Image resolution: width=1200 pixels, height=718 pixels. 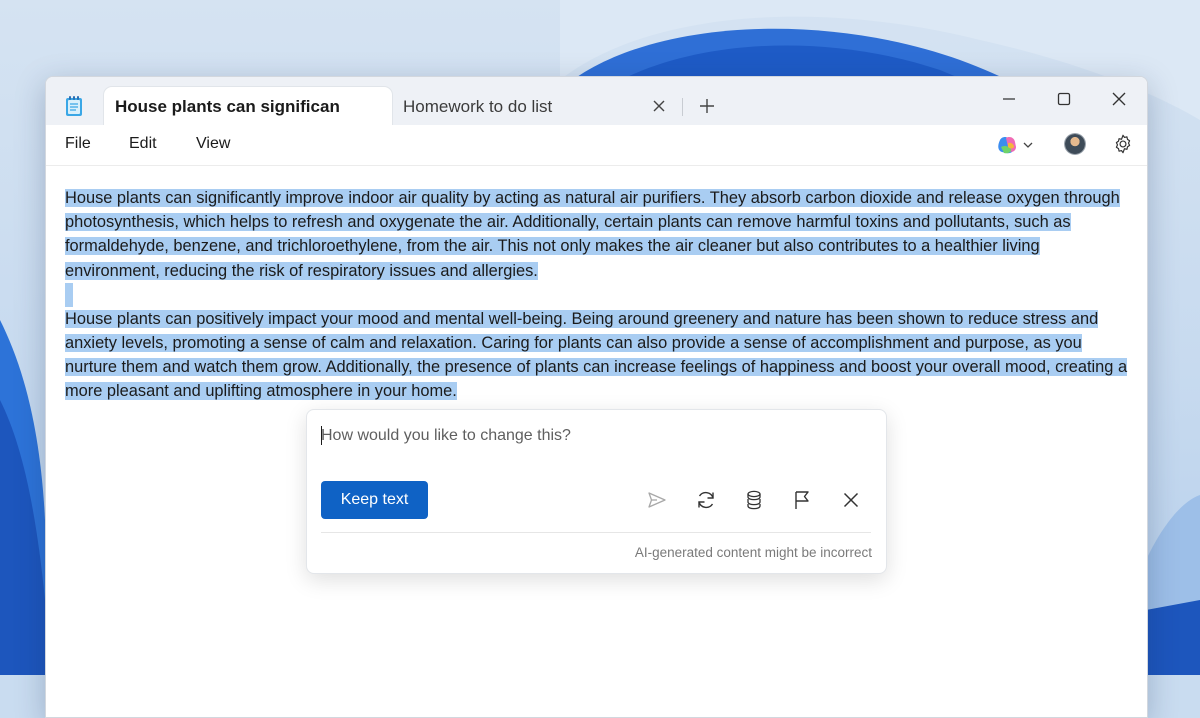 I want to click on refresh-icon, so click(x=706, y=500).